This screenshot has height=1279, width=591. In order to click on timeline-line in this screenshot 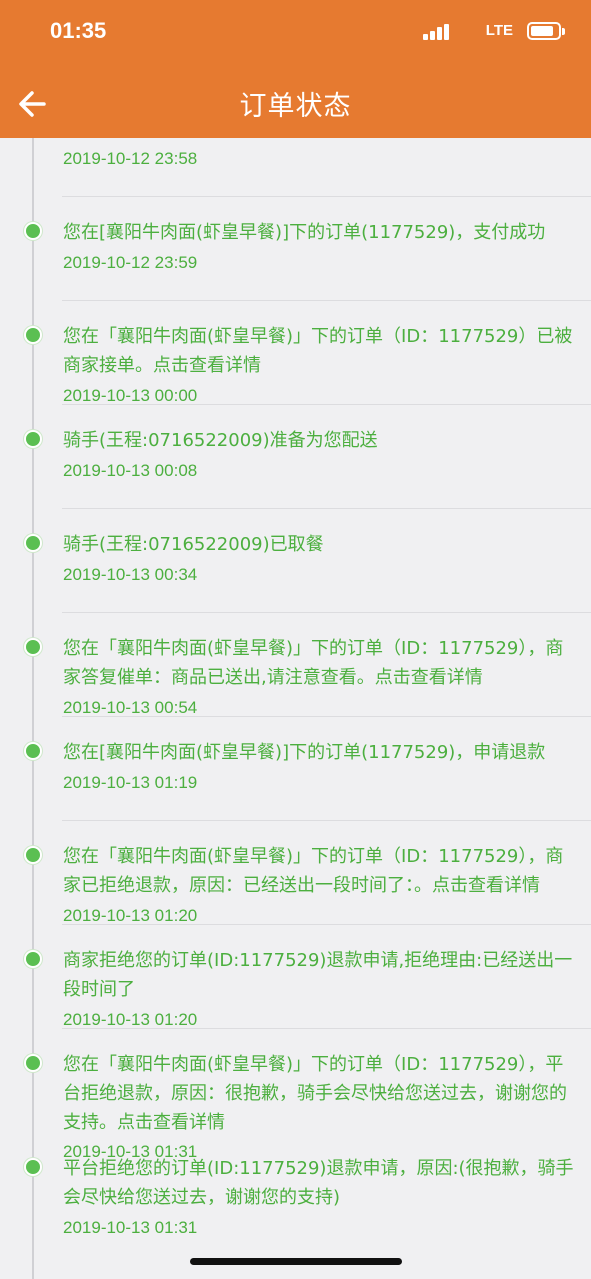, I will do `click(33, 708)`.